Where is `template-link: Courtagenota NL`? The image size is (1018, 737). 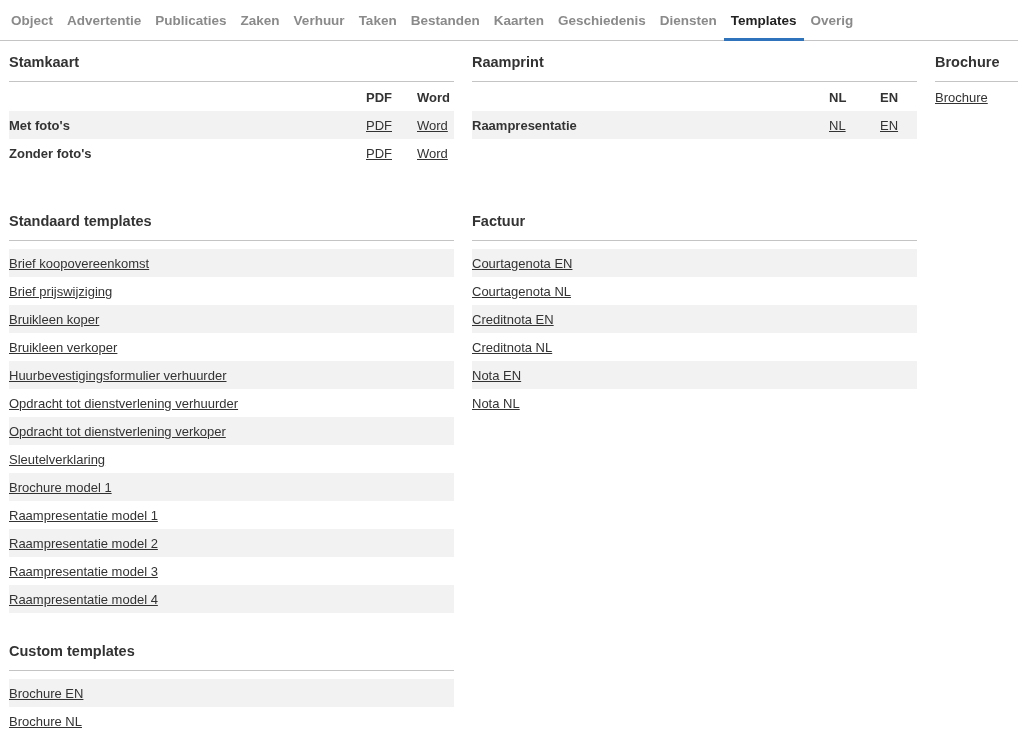
template-link: Courtagenota NL is located at coordinates (521, 291).